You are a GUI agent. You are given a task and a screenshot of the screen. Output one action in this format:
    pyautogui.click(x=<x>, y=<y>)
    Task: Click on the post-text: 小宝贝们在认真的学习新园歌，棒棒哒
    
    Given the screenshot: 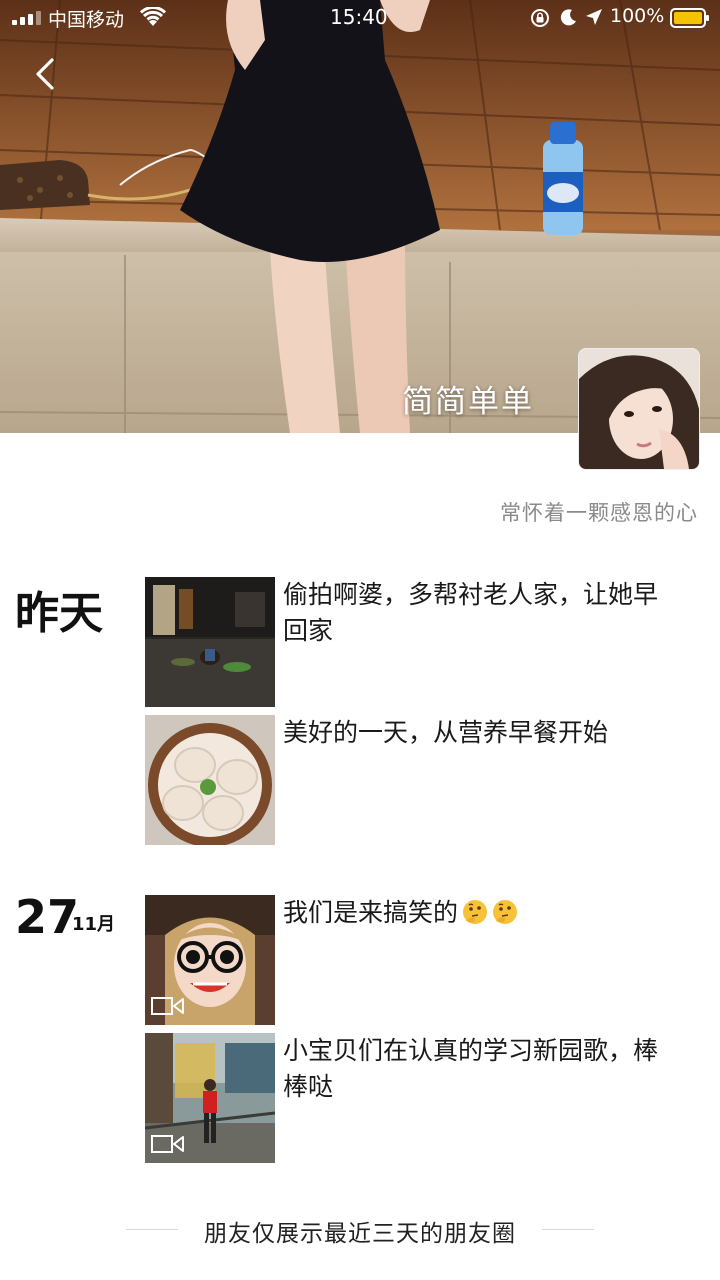 What is the action you would take?
    pyautogui.click(x=473, y=1069)
    